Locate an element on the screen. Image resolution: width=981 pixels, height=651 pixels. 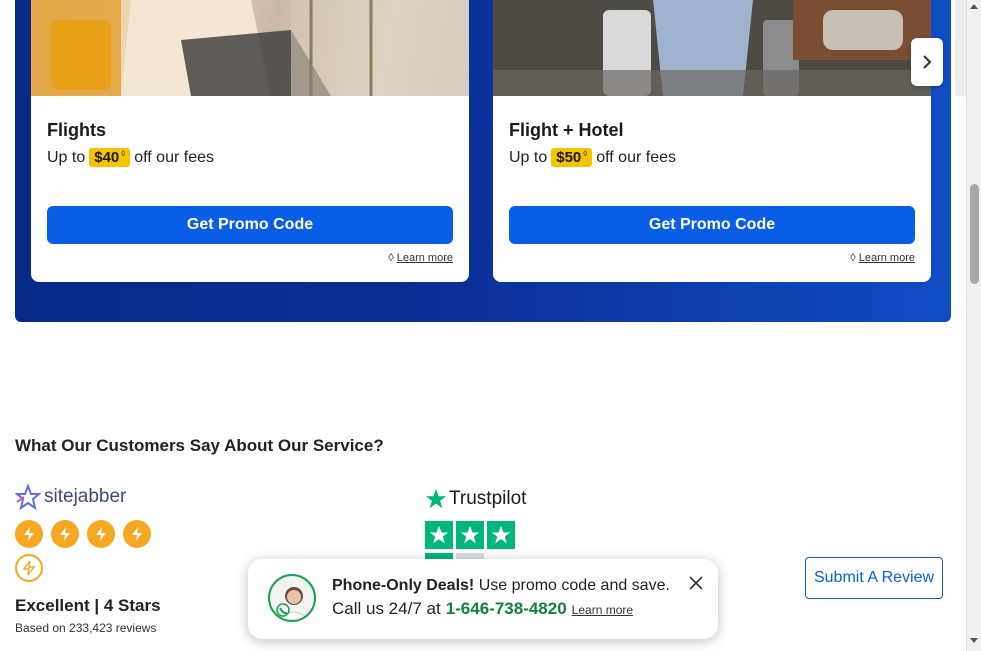
discount-amount: $50 is located at coordinates (569, 157).